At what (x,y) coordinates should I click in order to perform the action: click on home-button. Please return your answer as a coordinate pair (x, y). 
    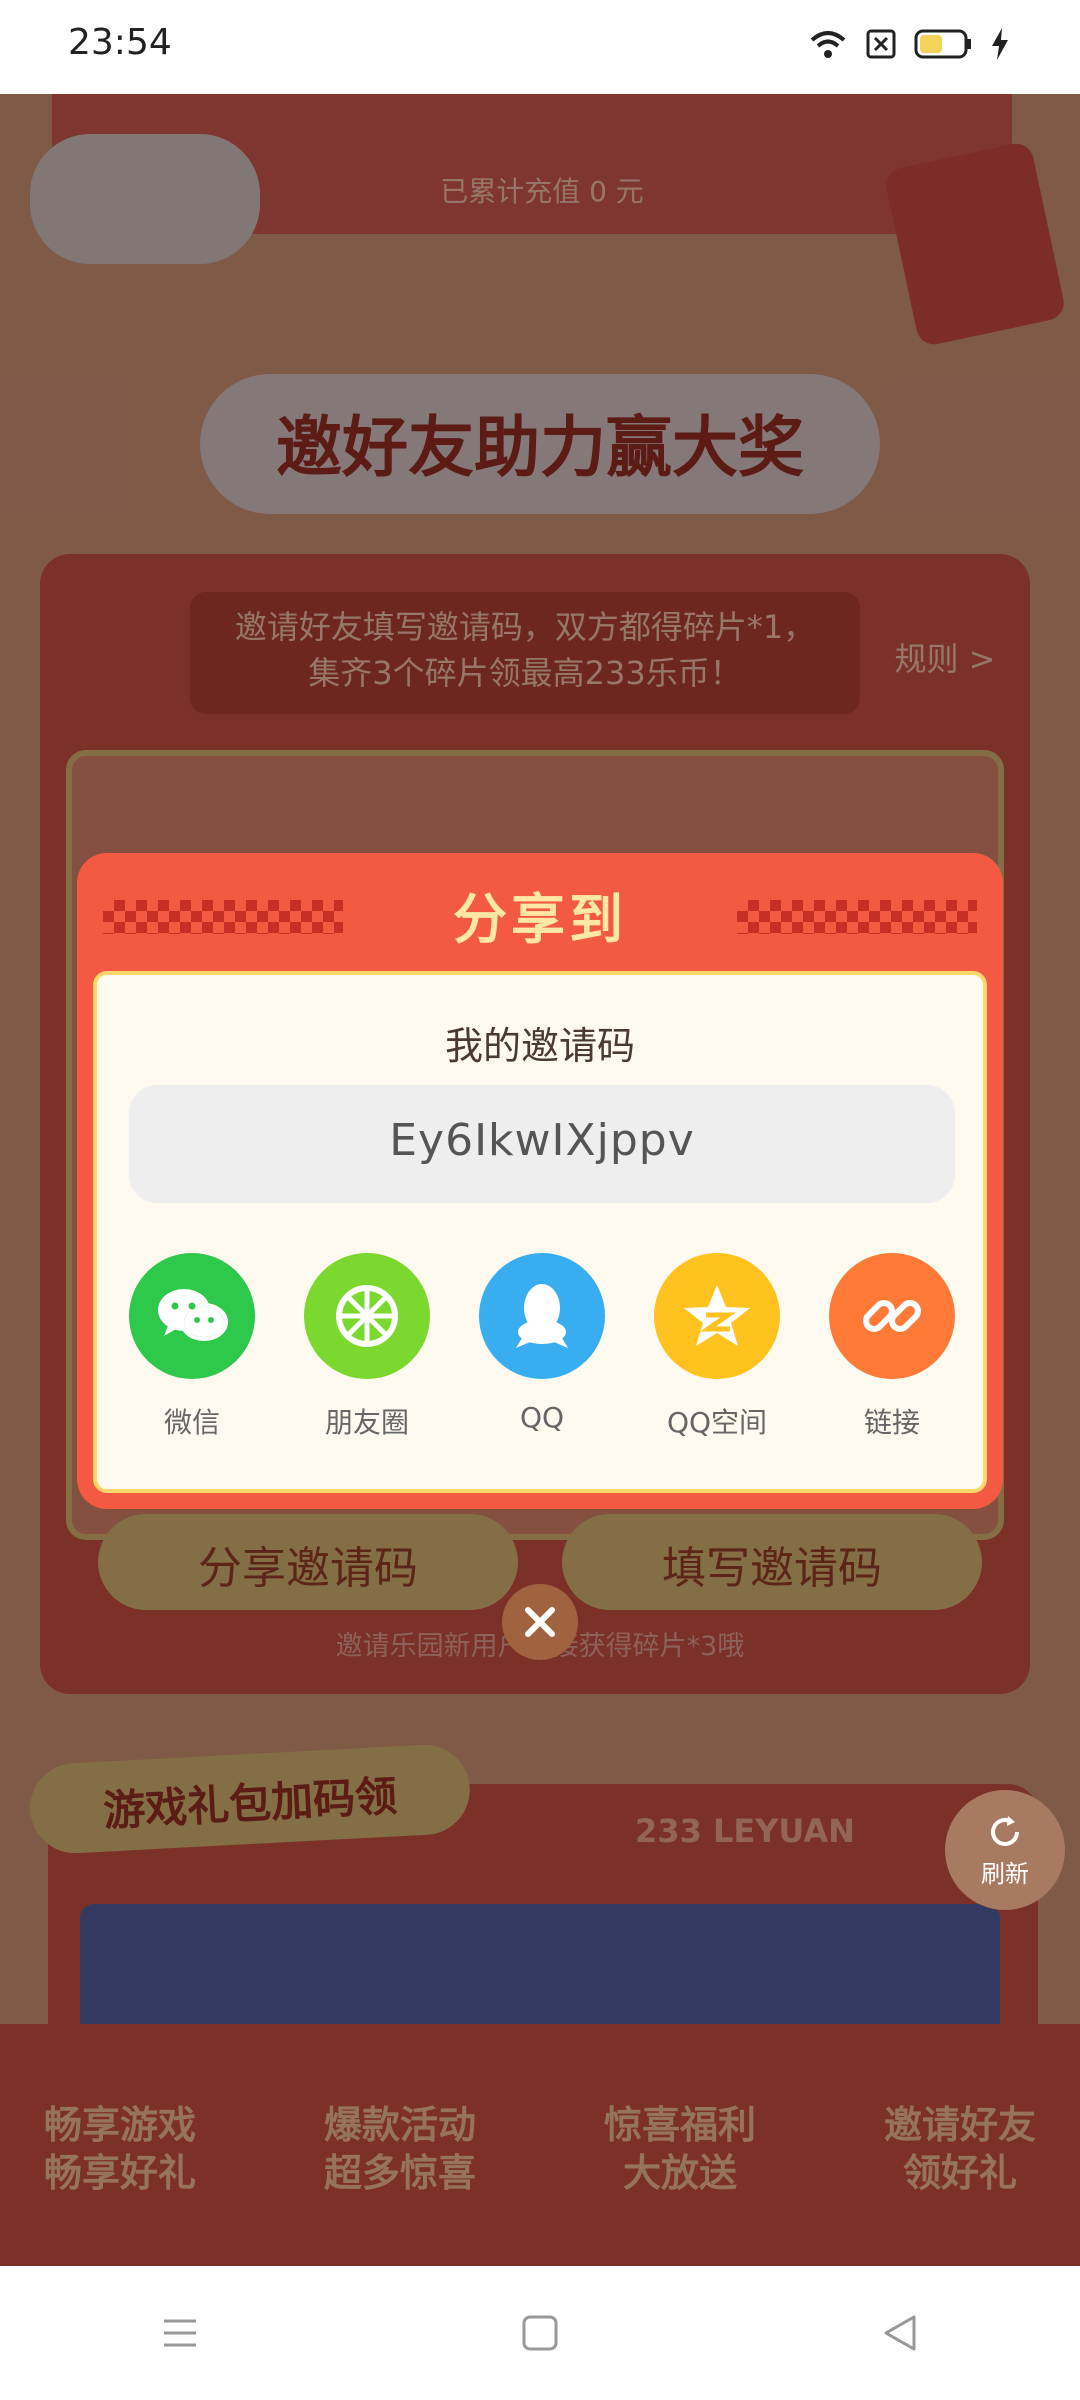
    Looking at the image, I should click on (540, 2333).